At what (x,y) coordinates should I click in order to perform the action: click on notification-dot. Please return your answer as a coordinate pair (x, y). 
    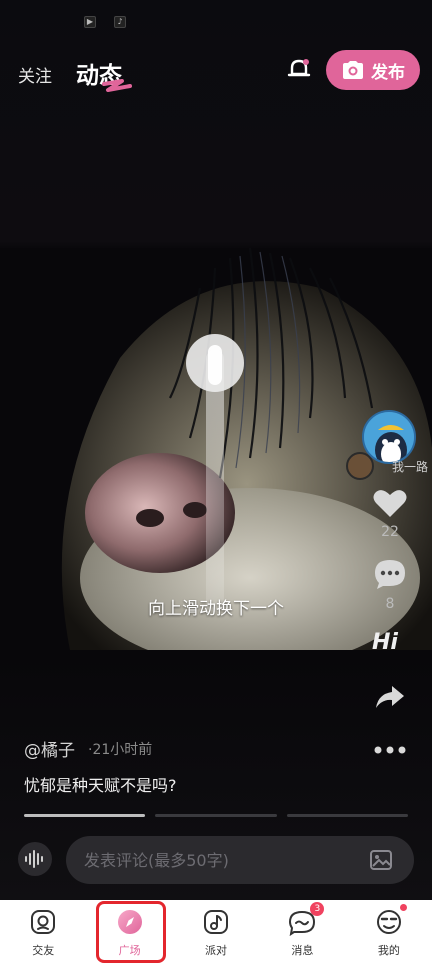
    Looking at the image, I should click on (403, 907).